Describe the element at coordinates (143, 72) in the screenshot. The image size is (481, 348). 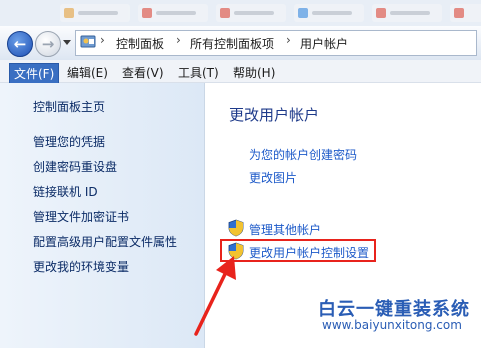
I see `menu-view: 查看(V)` at that location.